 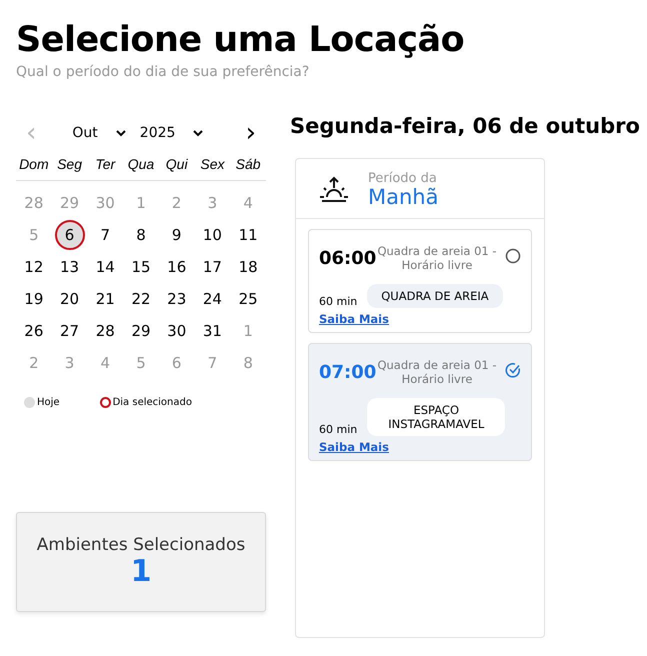 I want to click on weekday-label: Sex, so click(x=212, y=165).